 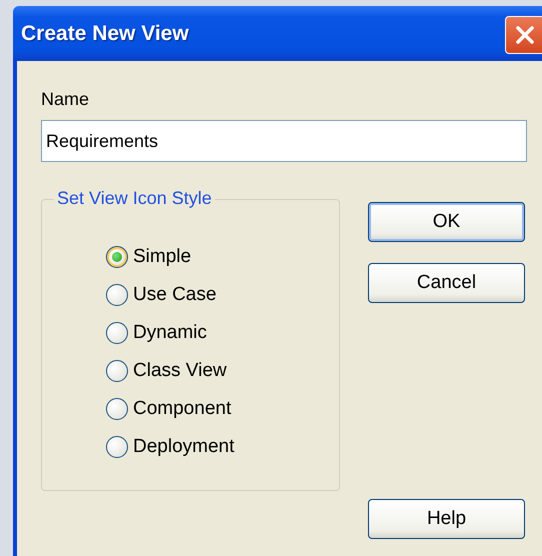 What do you see at coordinates (446, 519) in the screenshot?
I see `dialog-button: Help` at bounding box center [446, 519].